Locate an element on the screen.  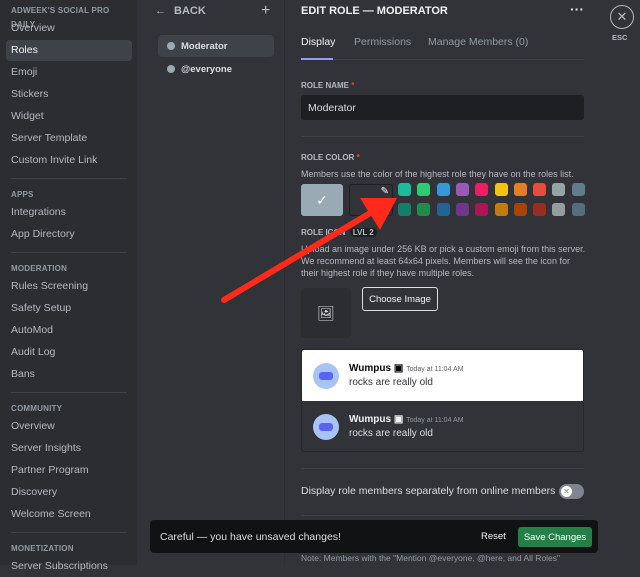
annotation-arrow is located at coordinates (309, 250).